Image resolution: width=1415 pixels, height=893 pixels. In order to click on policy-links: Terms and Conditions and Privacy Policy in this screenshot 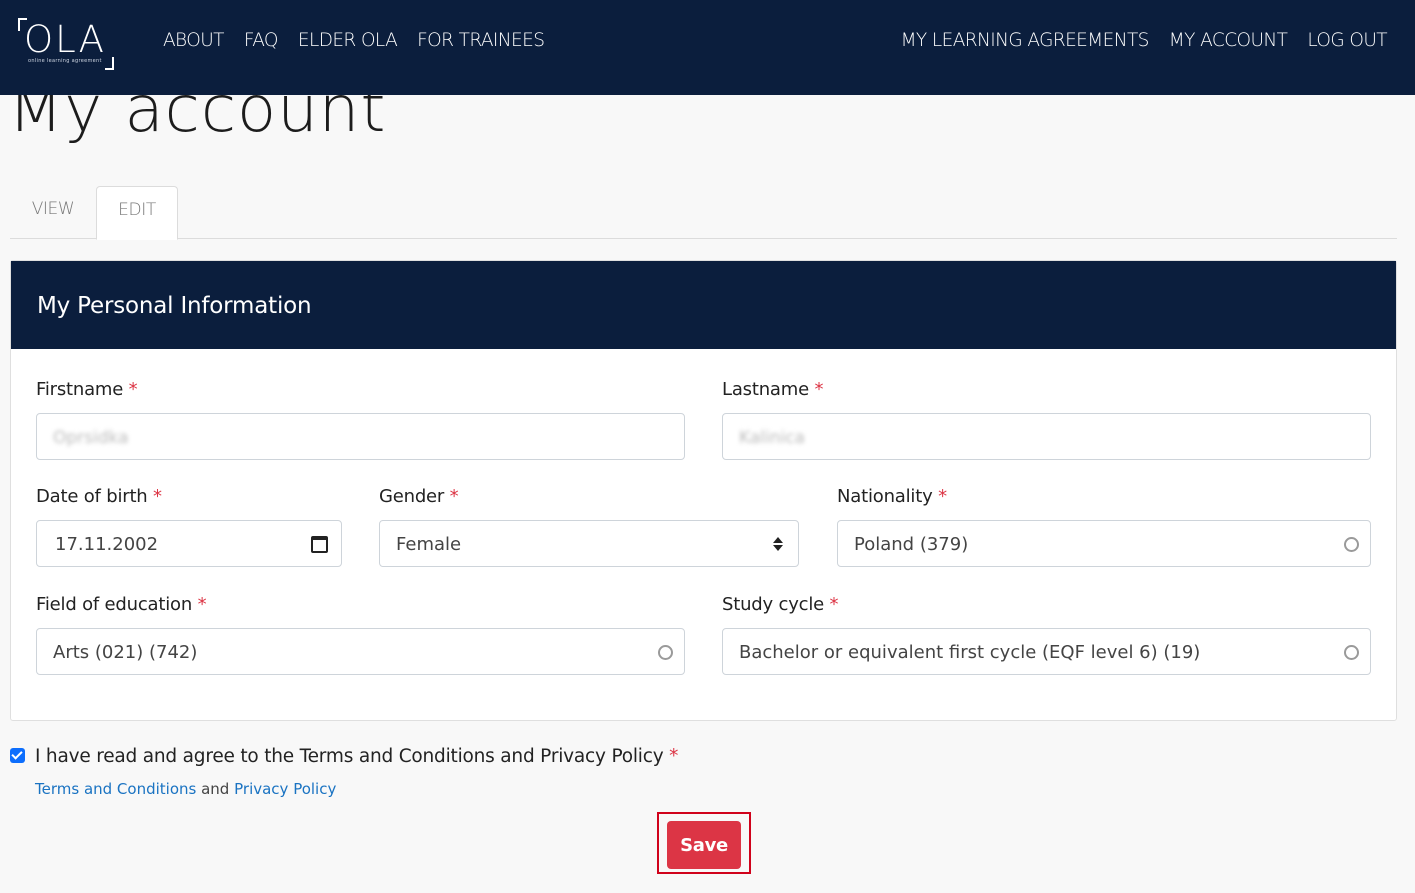, I will do `click(185, 789)`.